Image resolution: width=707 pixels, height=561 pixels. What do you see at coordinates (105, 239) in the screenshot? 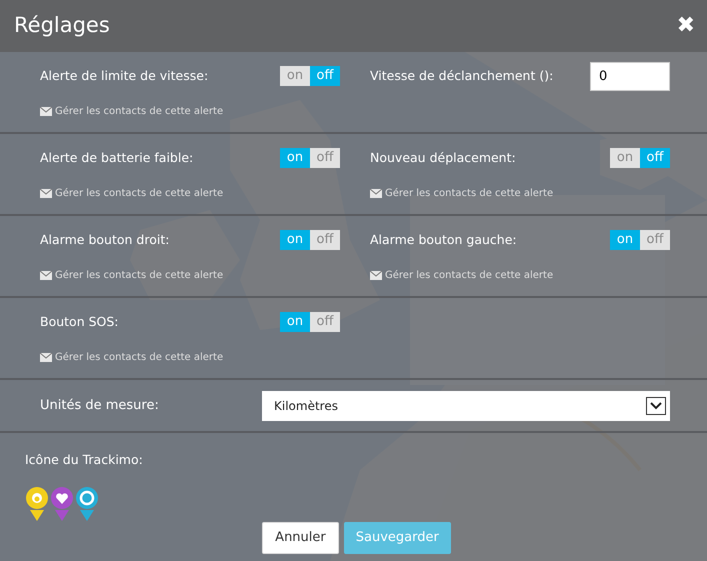
I see `field-label: Alarme bouton droit:` at bounding box center [105, 239].